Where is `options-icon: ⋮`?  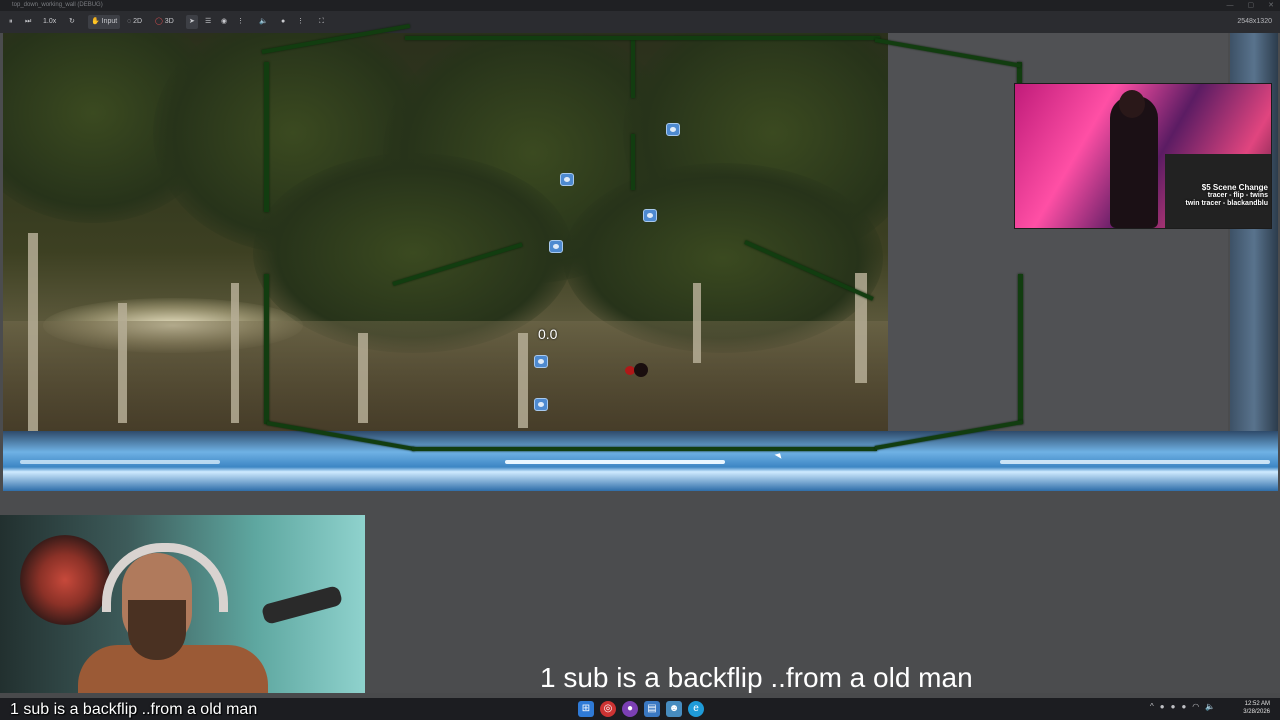 options-icon: ⋮ is located at coordinates (300, 22).